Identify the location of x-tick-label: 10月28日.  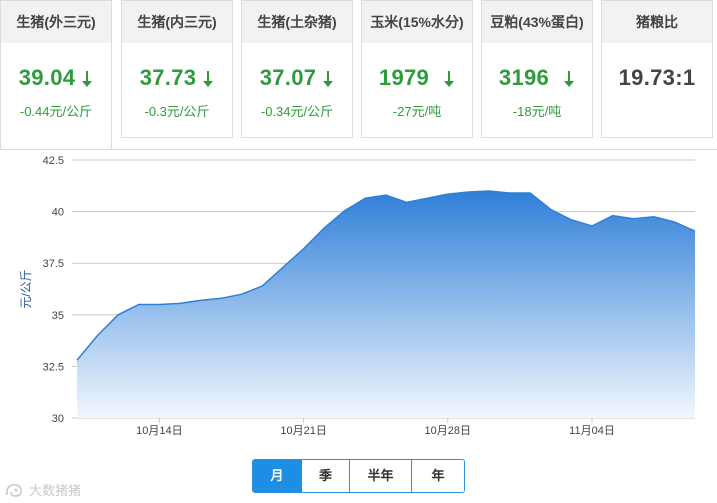
(448, 431).